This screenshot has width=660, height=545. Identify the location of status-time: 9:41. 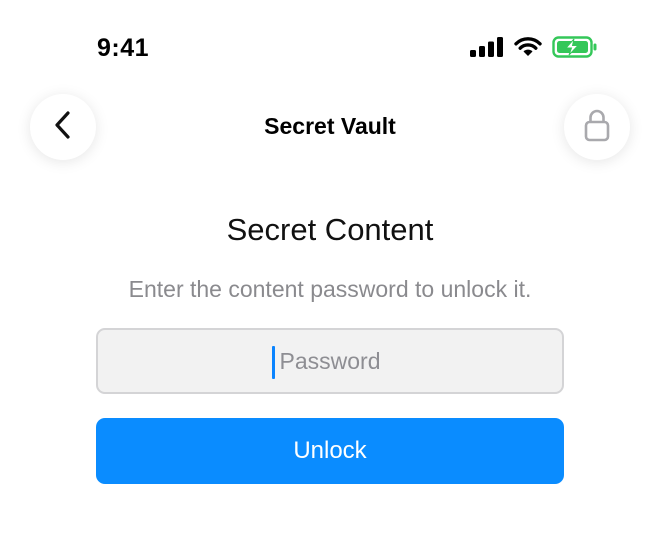
(123, 48).